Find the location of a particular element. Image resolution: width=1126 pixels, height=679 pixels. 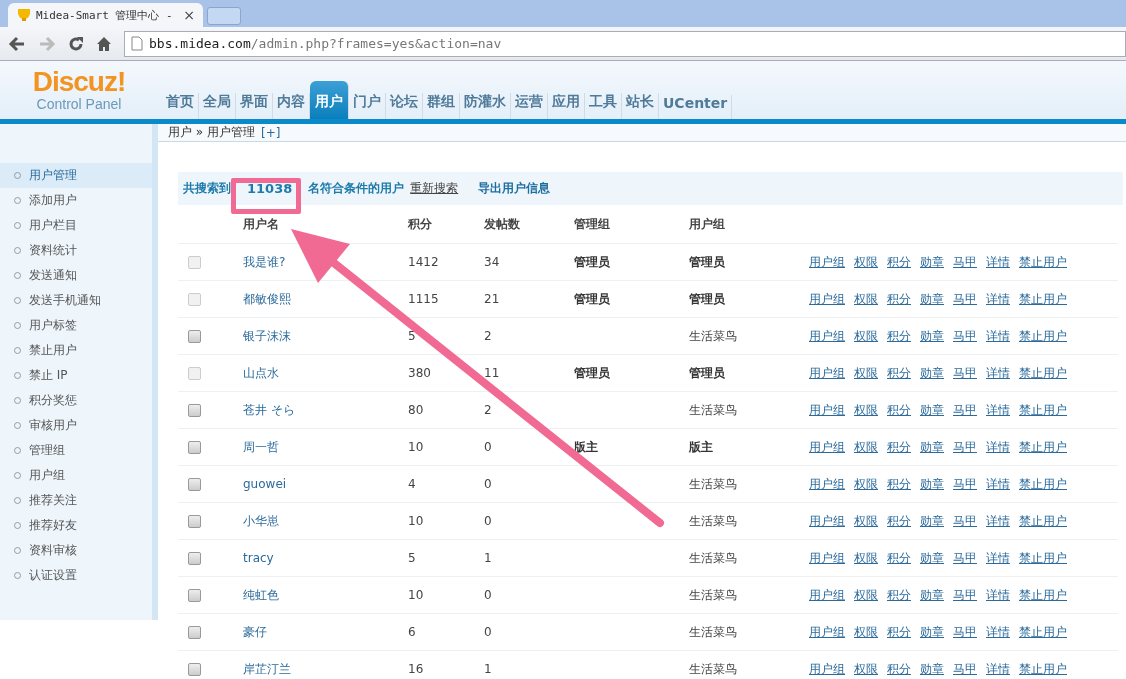

nav-tab: 运营 is located at coordinates (529, 106).